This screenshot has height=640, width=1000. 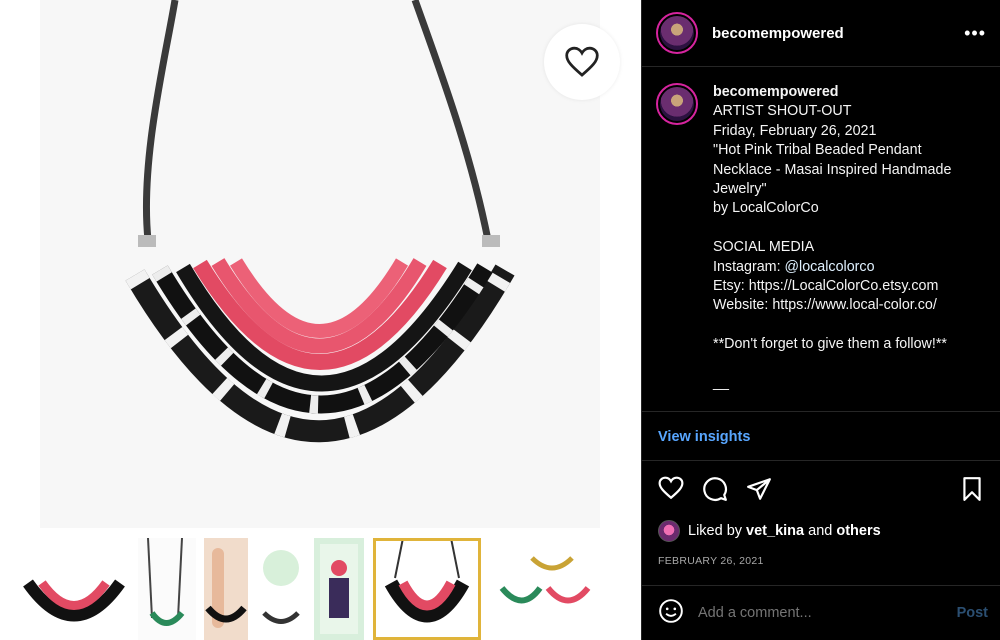 What do you see at coordinates (671, 613) in the screenshot?
I see `smiley-icon` at bounding box center [671, 613].